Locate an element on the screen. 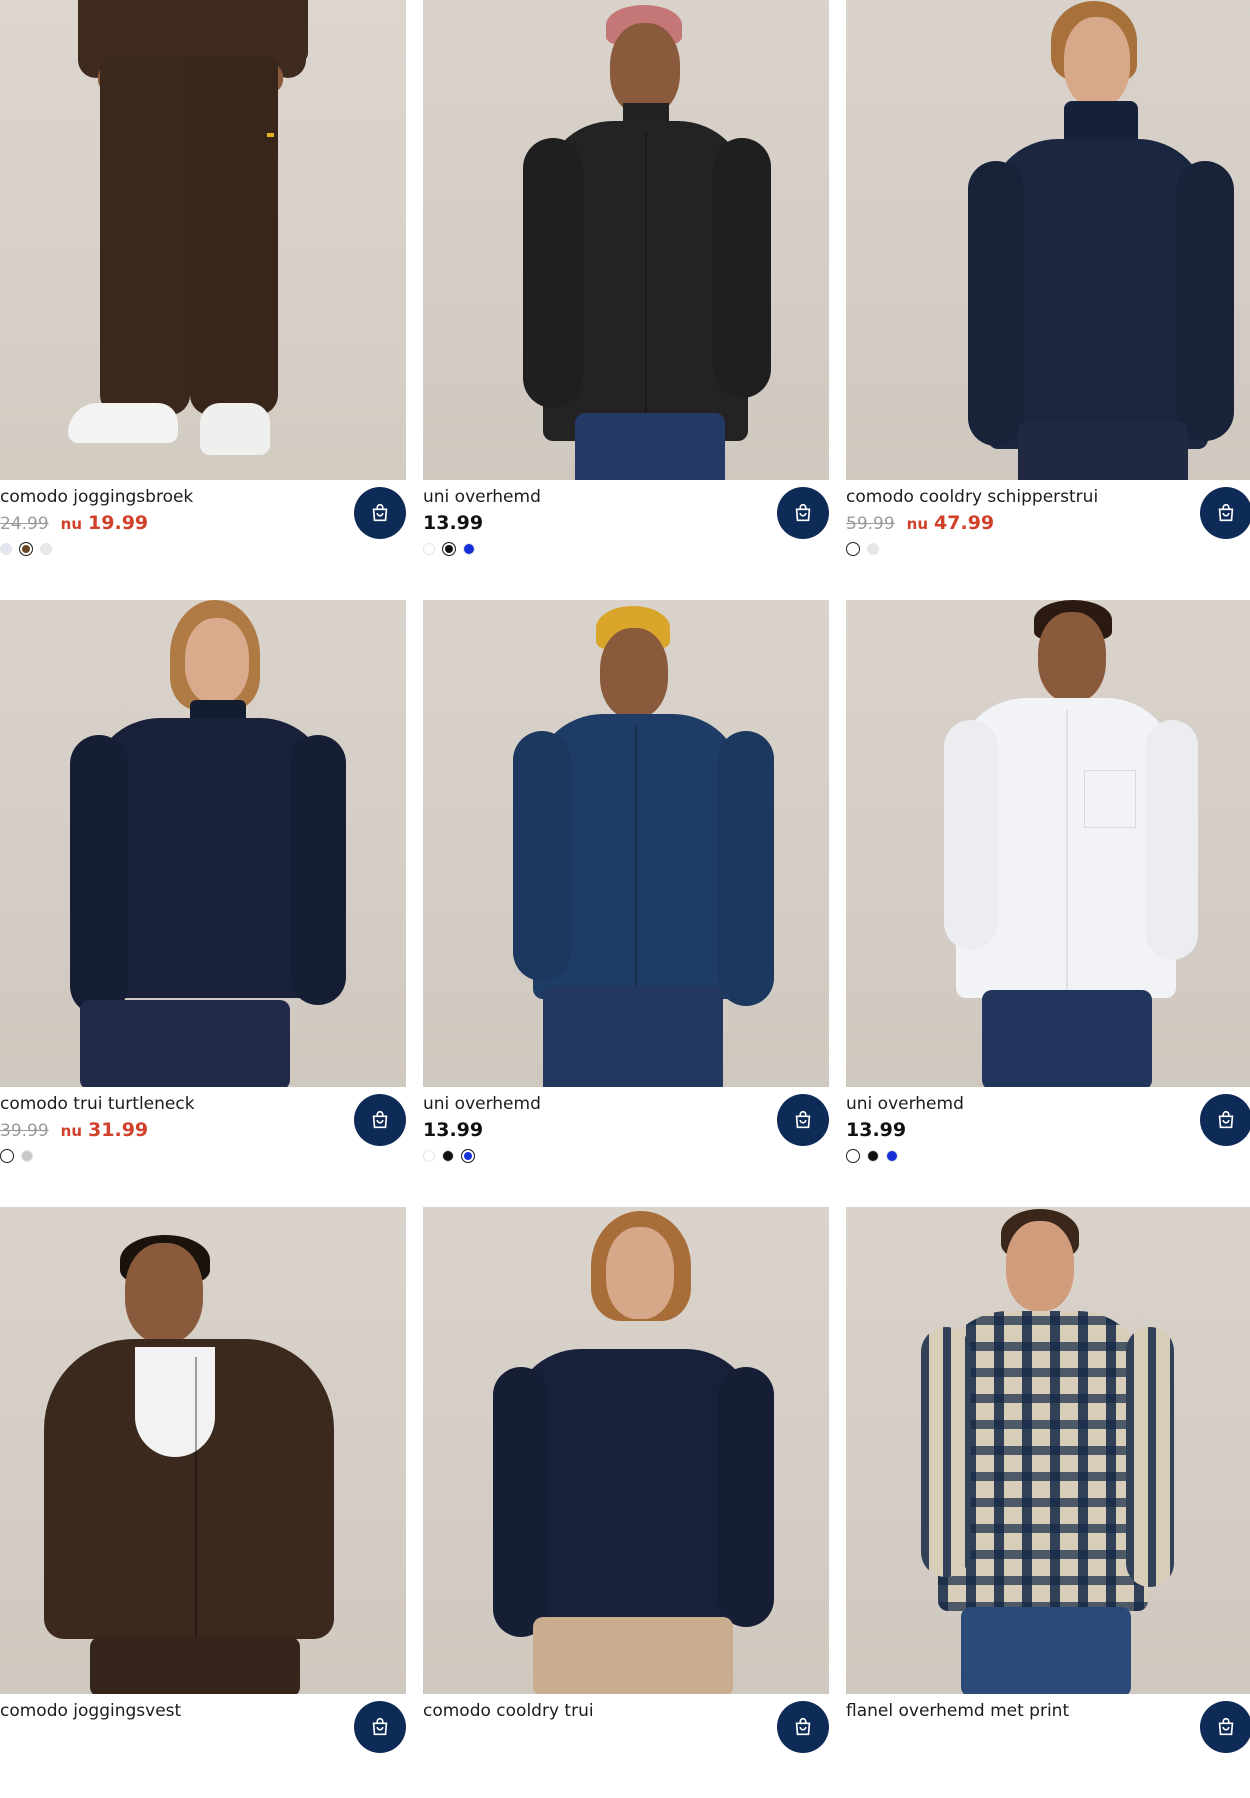 The height and width of the screenshot is (1798, 1250). product-name: flanel overhemd met print is located at coordinates (1016, 1711).